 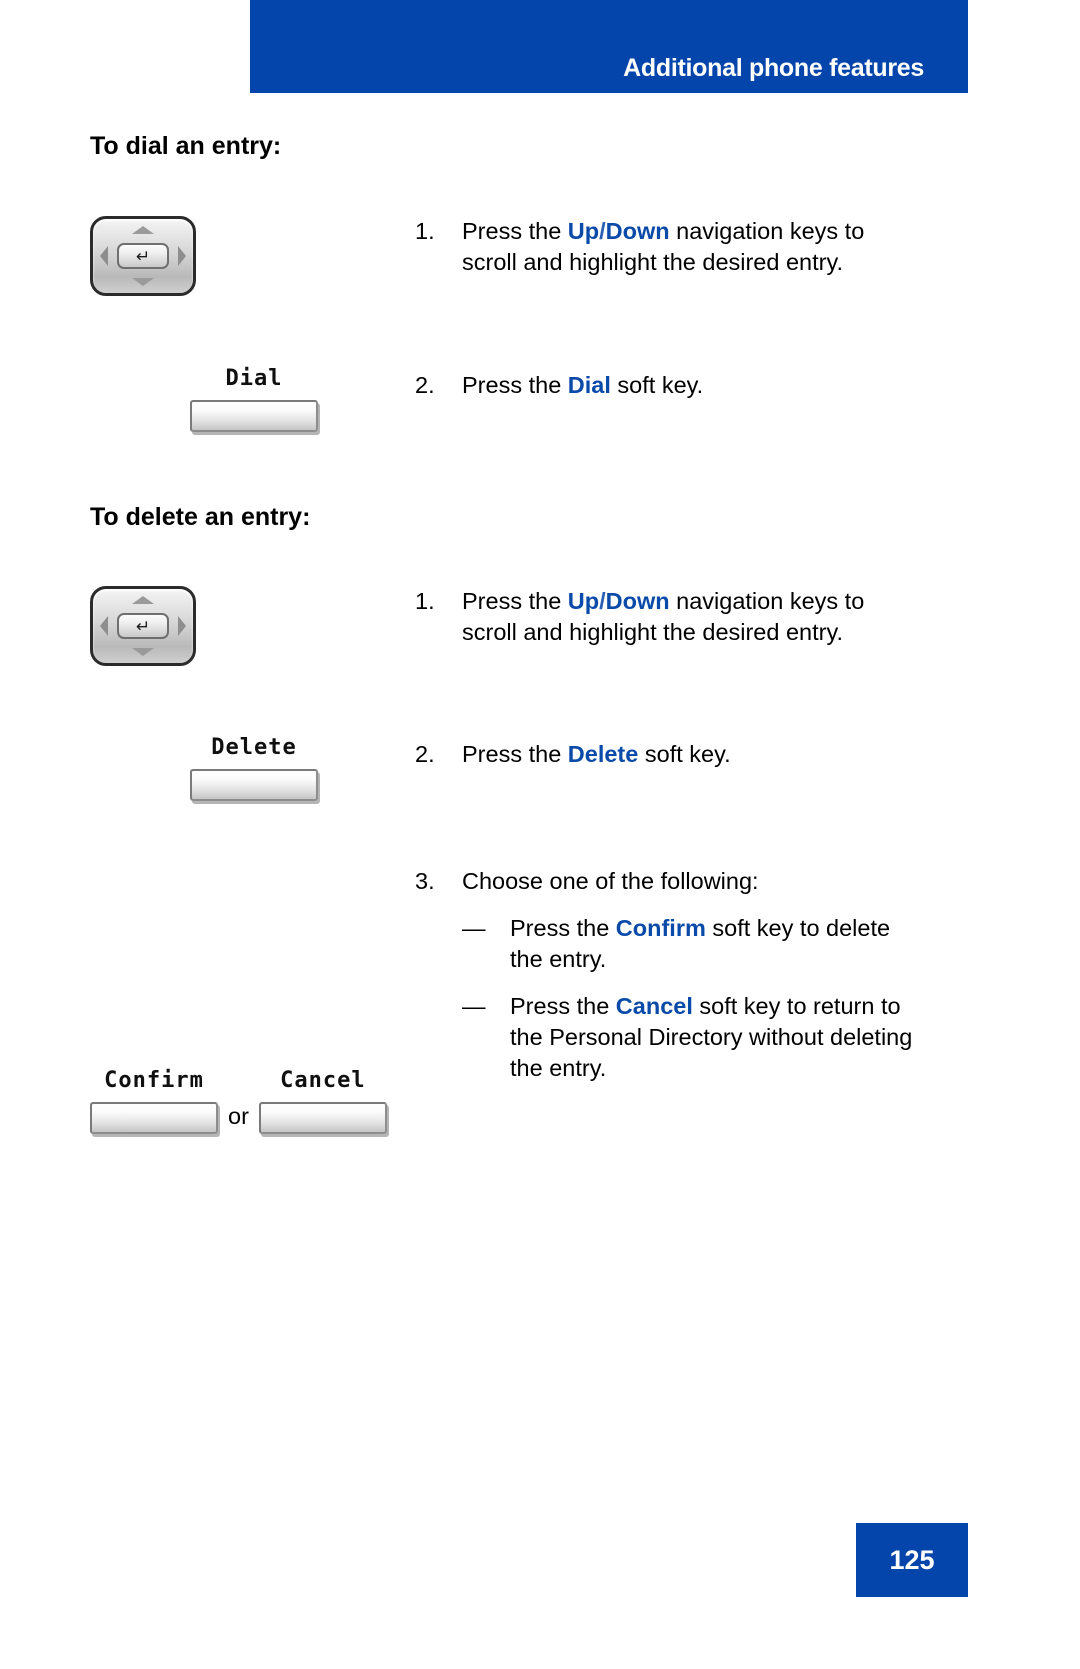 What do you see at coordinates (186, 146) in the screenshot?
I see `section-heading-dial: To dial an entry:` at bounding box center [186, 146].